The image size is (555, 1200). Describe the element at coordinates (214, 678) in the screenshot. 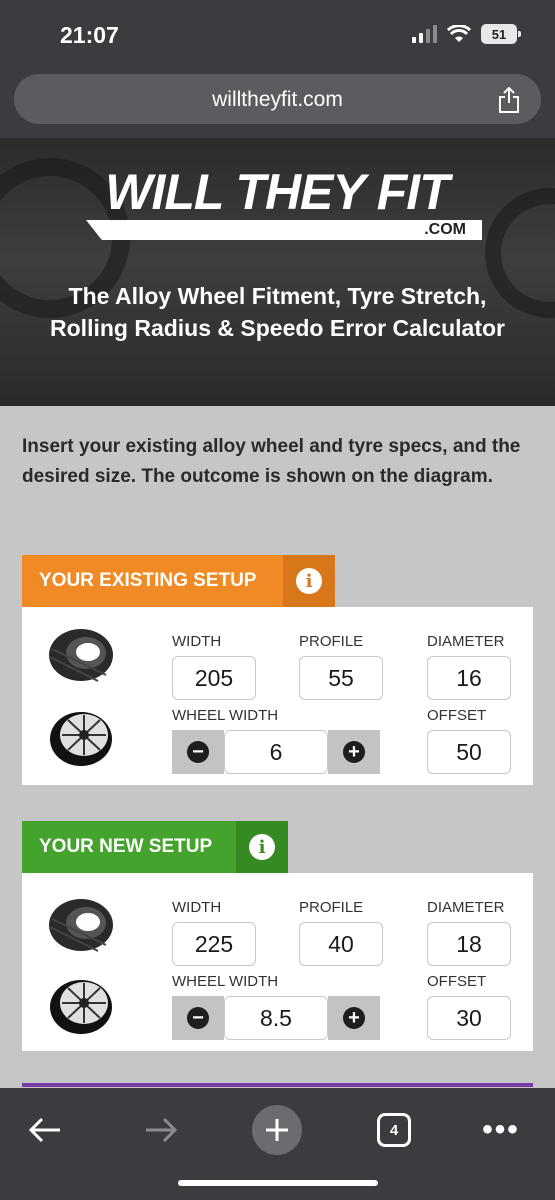

I see `width-input: 205` at that location.